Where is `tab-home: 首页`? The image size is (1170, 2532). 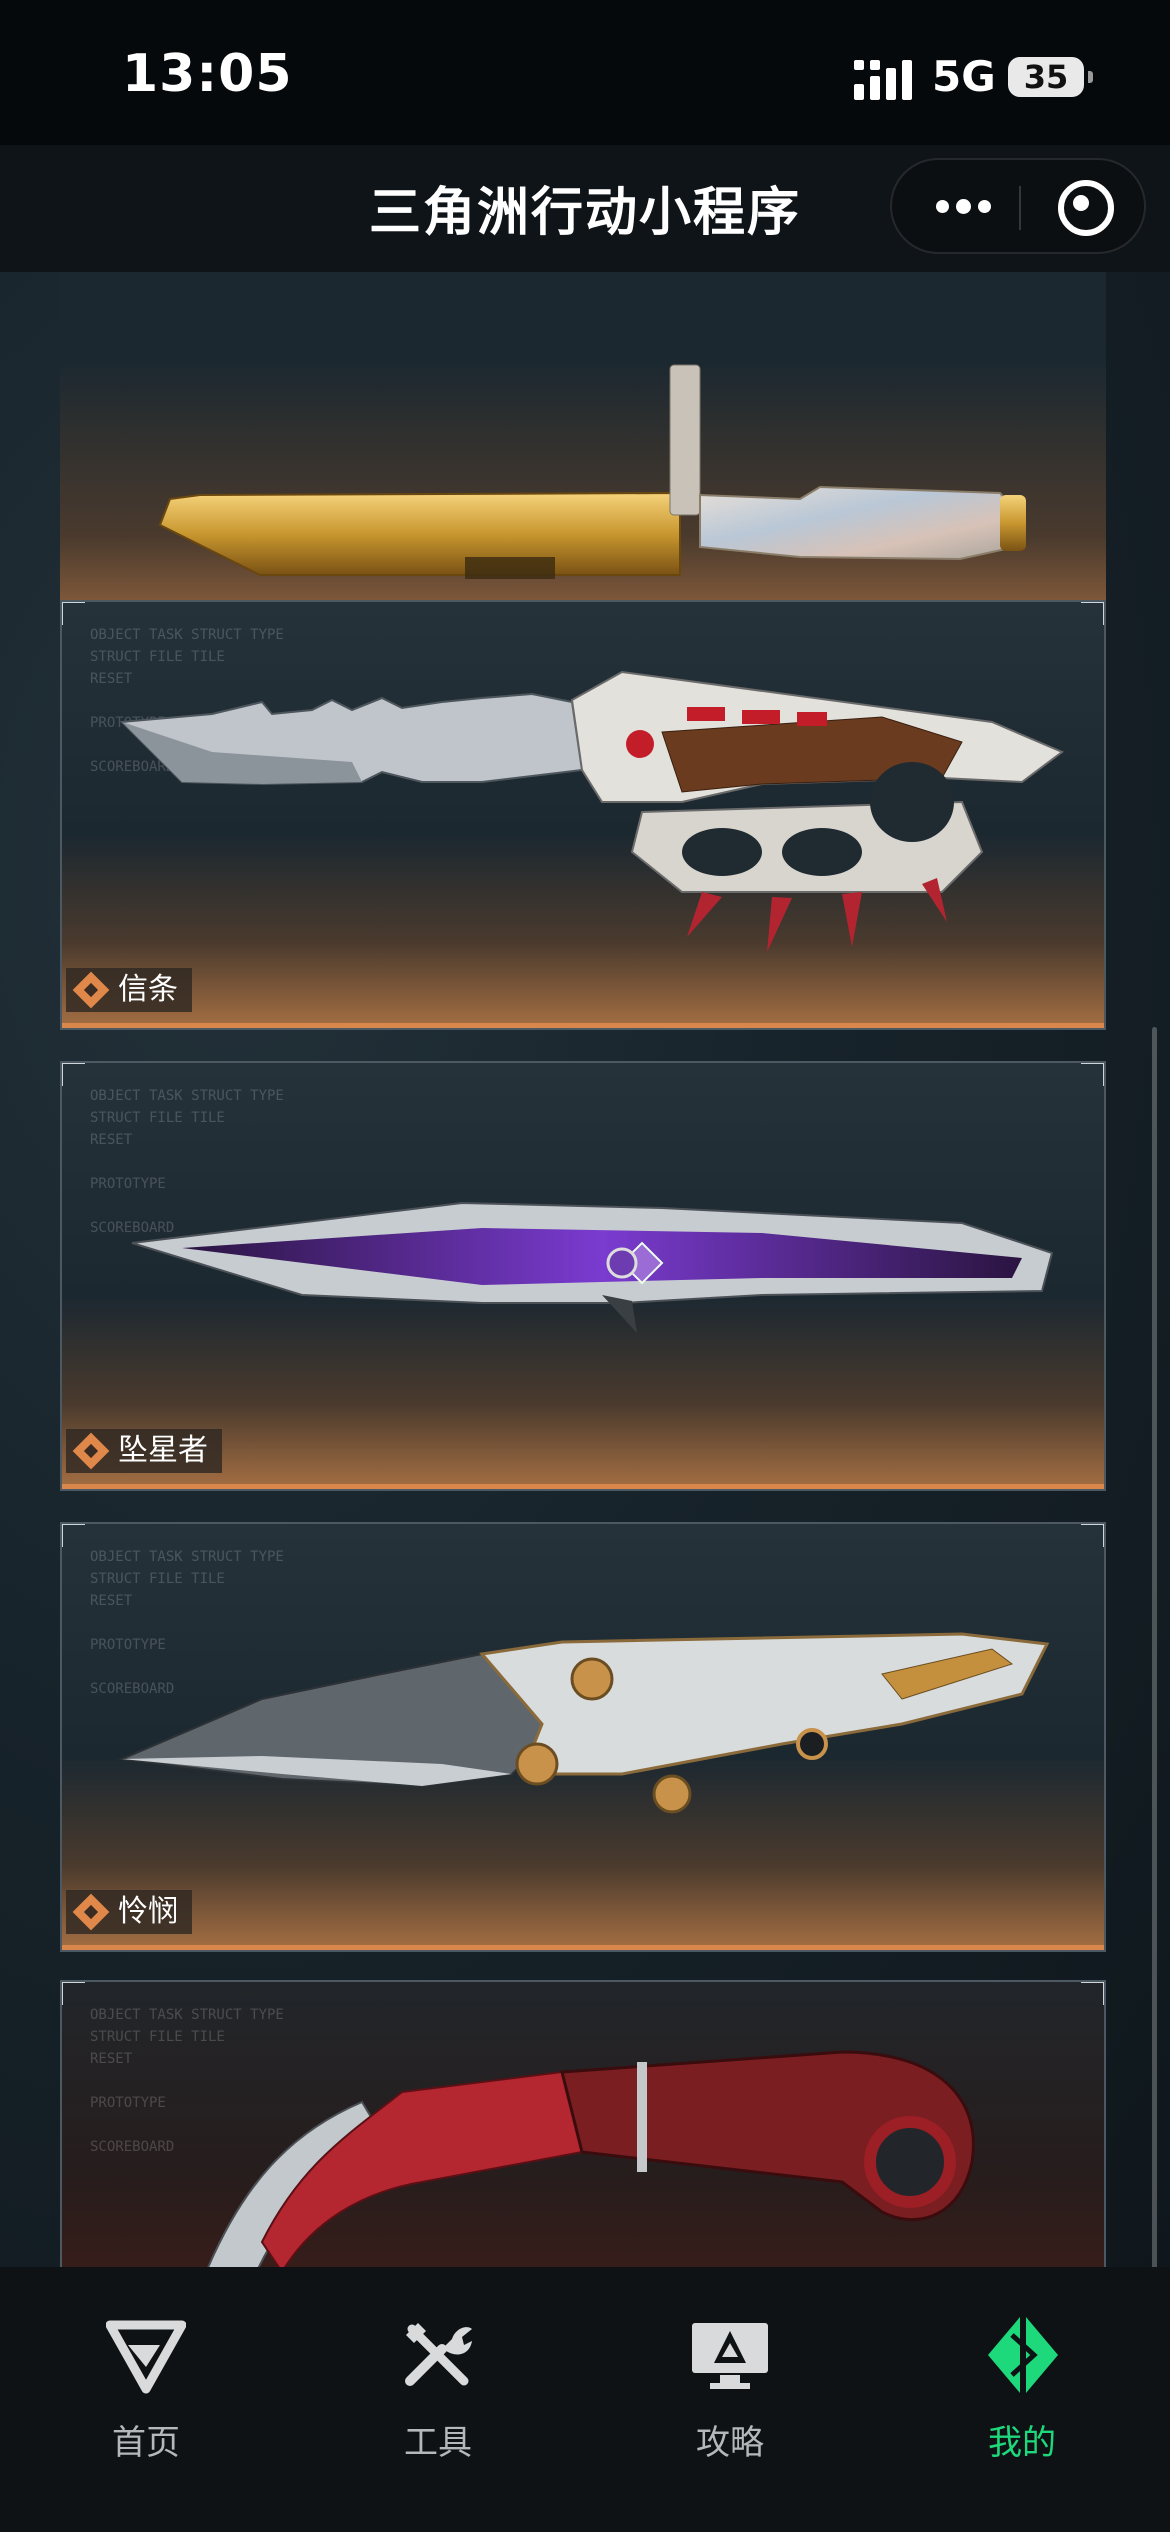 tab-home: 首页 is located at coordinates (146, 2367).